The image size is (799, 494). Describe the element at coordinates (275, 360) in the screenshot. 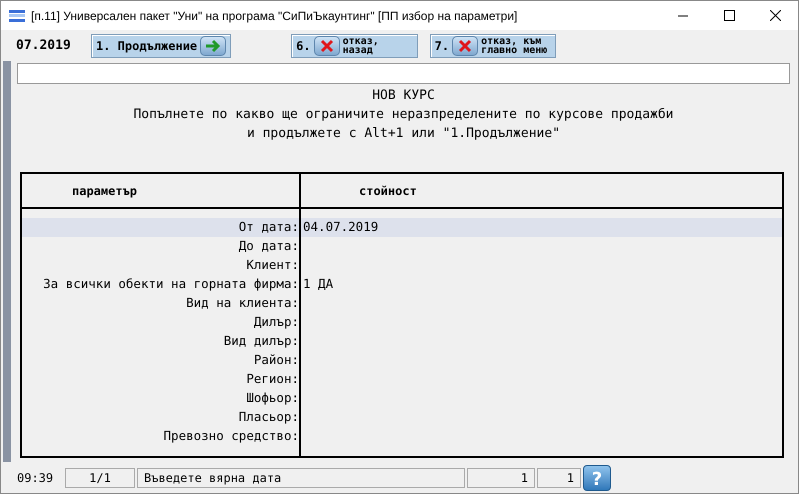

I see `parameter-label: Район:` at that location.